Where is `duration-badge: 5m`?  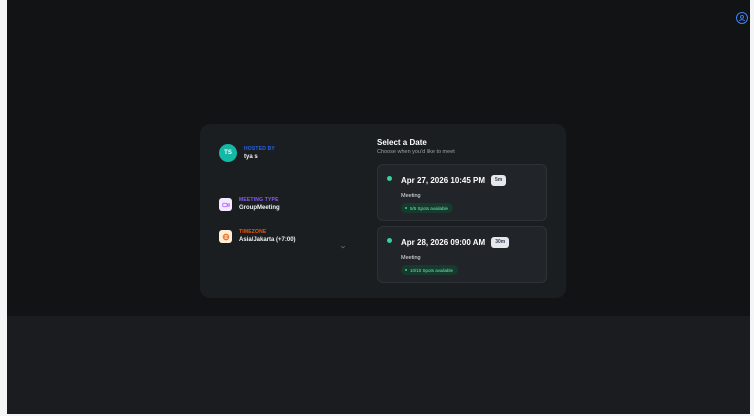
duration-badge: 5m is located at coordinates (499, 180).